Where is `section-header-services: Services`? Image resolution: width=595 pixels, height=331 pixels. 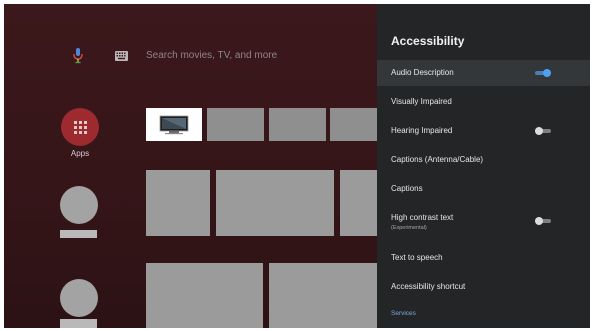
section-header-services: Services is located at coordinates (403, 313).